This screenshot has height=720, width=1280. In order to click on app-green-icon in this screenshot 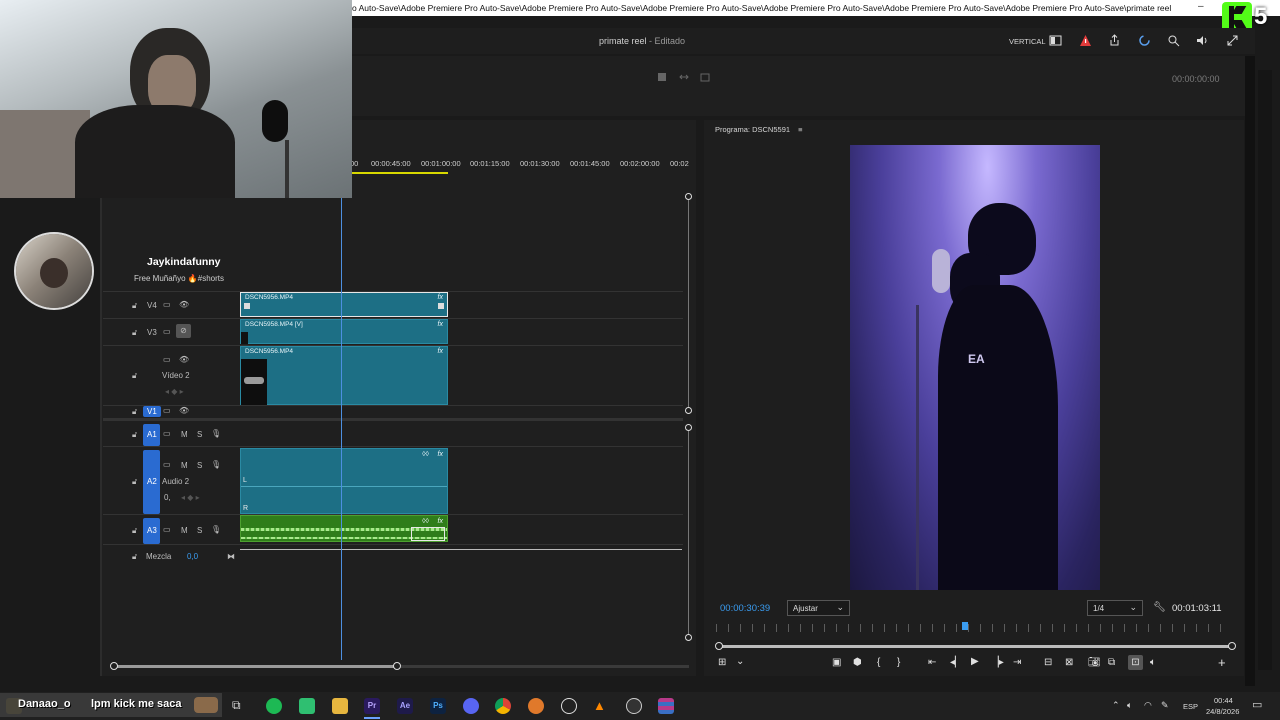, I will do `click(307, 706)`.